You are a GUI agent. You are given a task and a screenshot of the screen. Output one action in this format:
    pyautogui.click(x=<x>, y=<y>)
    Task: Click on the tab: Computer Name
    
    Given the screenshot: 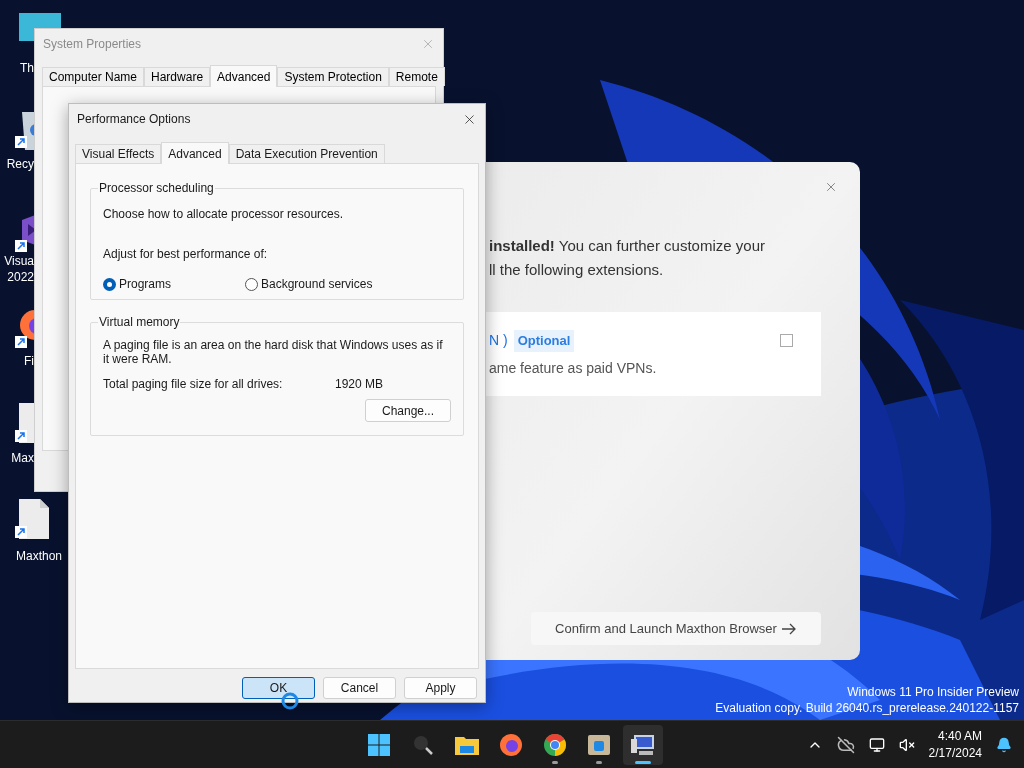 What is the action you would take?
    pyautogui.click(x=93, y=76)
    